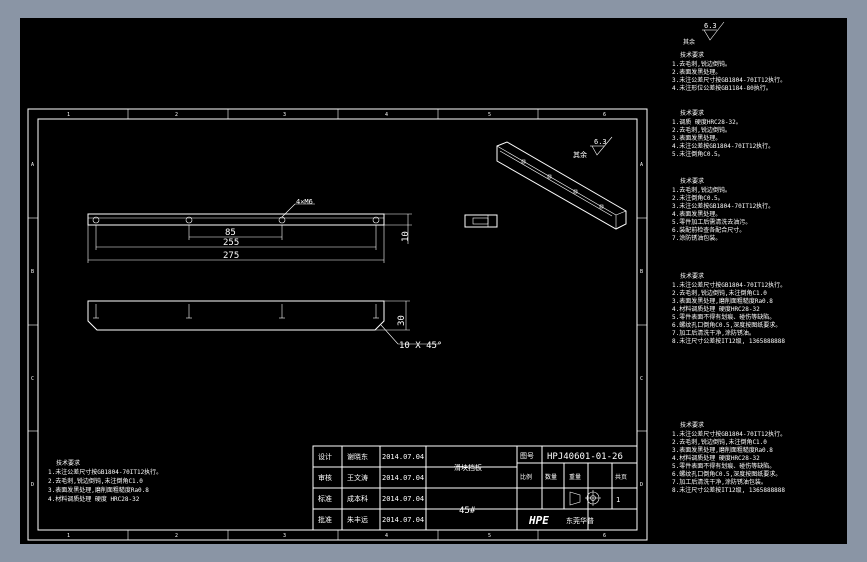 This screenshot has width=867, height=562. Describe the element at coordinates (696, 72) in the screenshot. I see `svg-text: 2.表面发黑处理。` at that location.